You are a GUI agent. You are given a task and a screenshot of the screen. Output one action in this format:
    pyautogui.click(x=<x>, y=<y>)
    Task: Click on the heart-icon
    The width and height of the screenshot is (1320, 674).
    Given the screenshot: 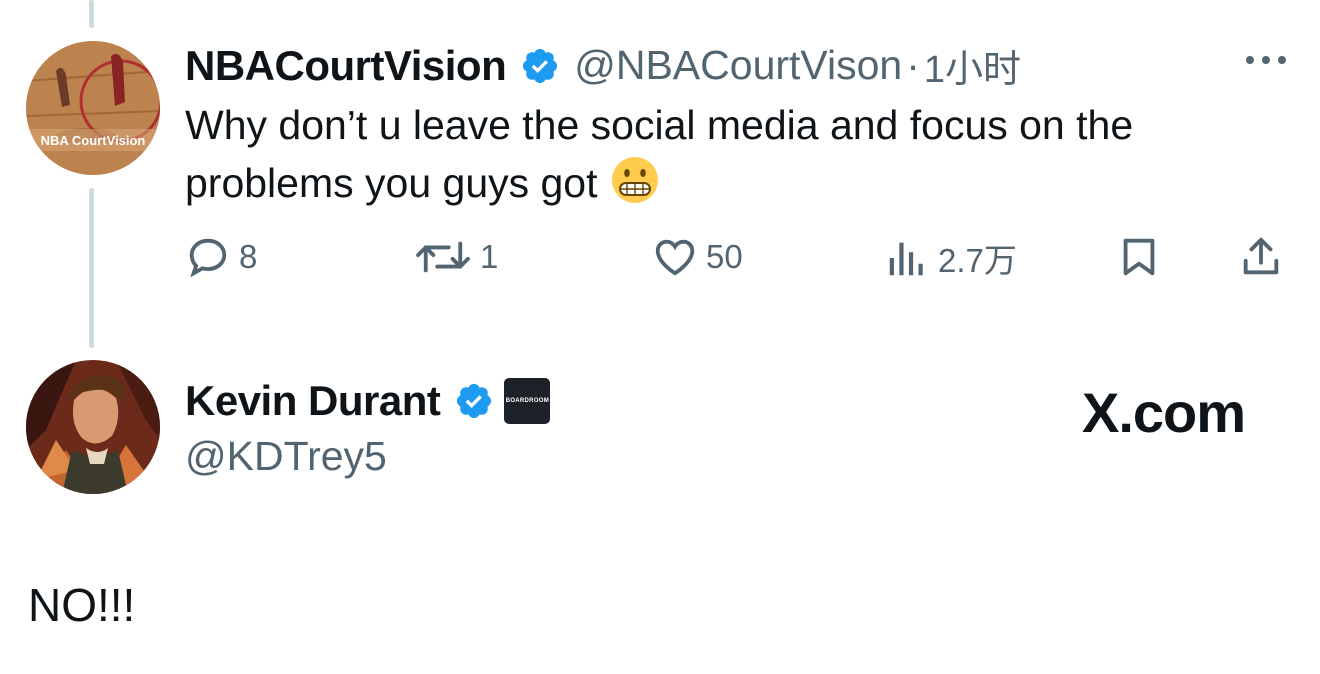 What is the action you would take?
    pyautogui.click(x=675, y=257)
    